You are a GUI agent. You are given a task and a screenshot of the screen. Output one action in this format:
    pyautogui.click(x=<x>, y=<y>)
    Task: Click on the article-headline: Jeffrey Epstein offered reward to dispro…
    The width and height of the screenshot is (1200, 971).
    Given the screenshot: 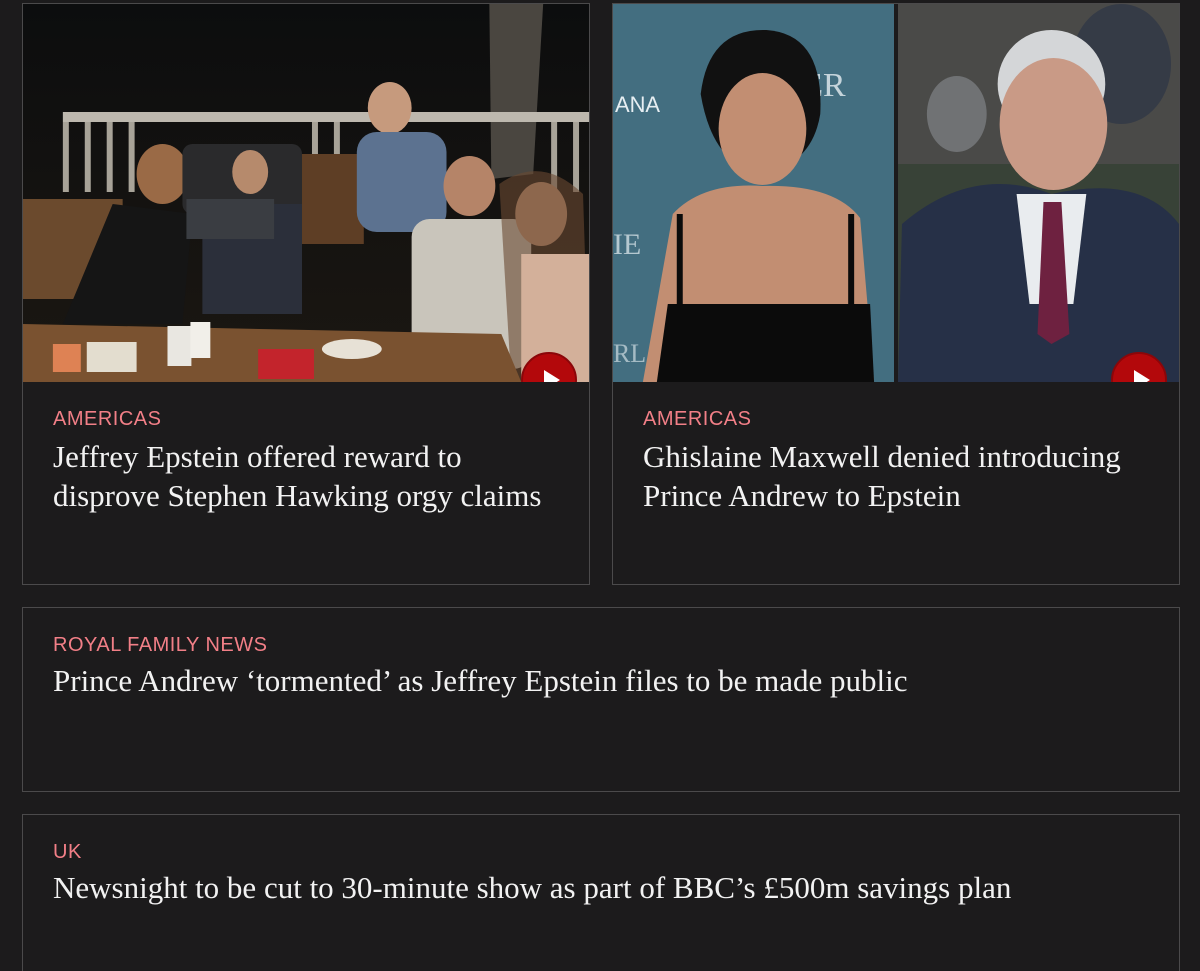 What is the action you would take?
    pyautogui.click(x=303, y=476)
    